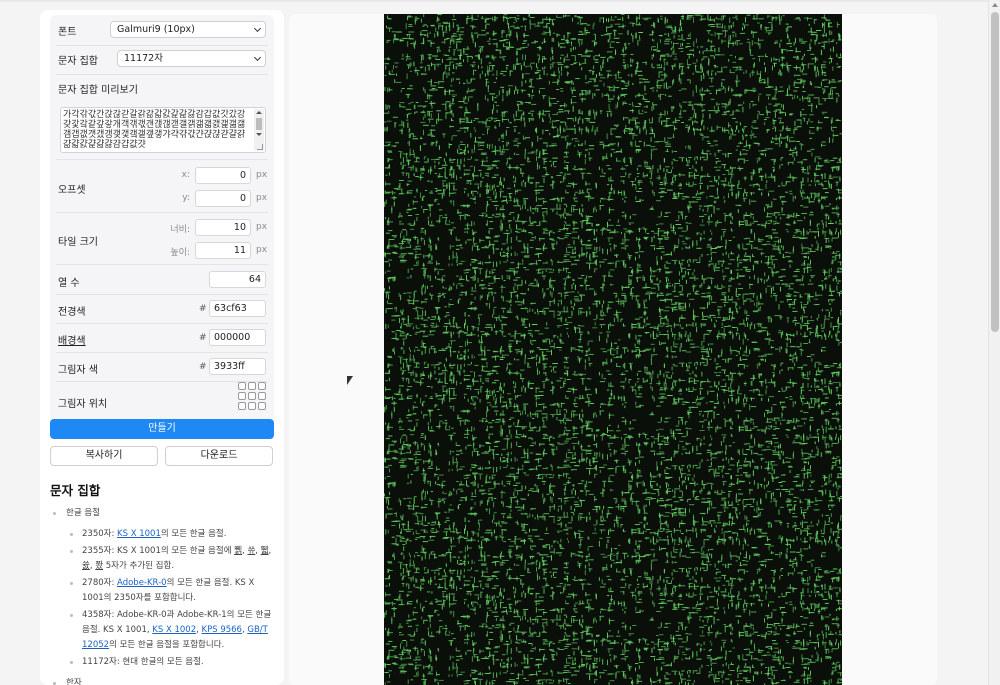 The image size is (1000, 685). I want to click on group-label: 한글 음절, so click(83, 513).